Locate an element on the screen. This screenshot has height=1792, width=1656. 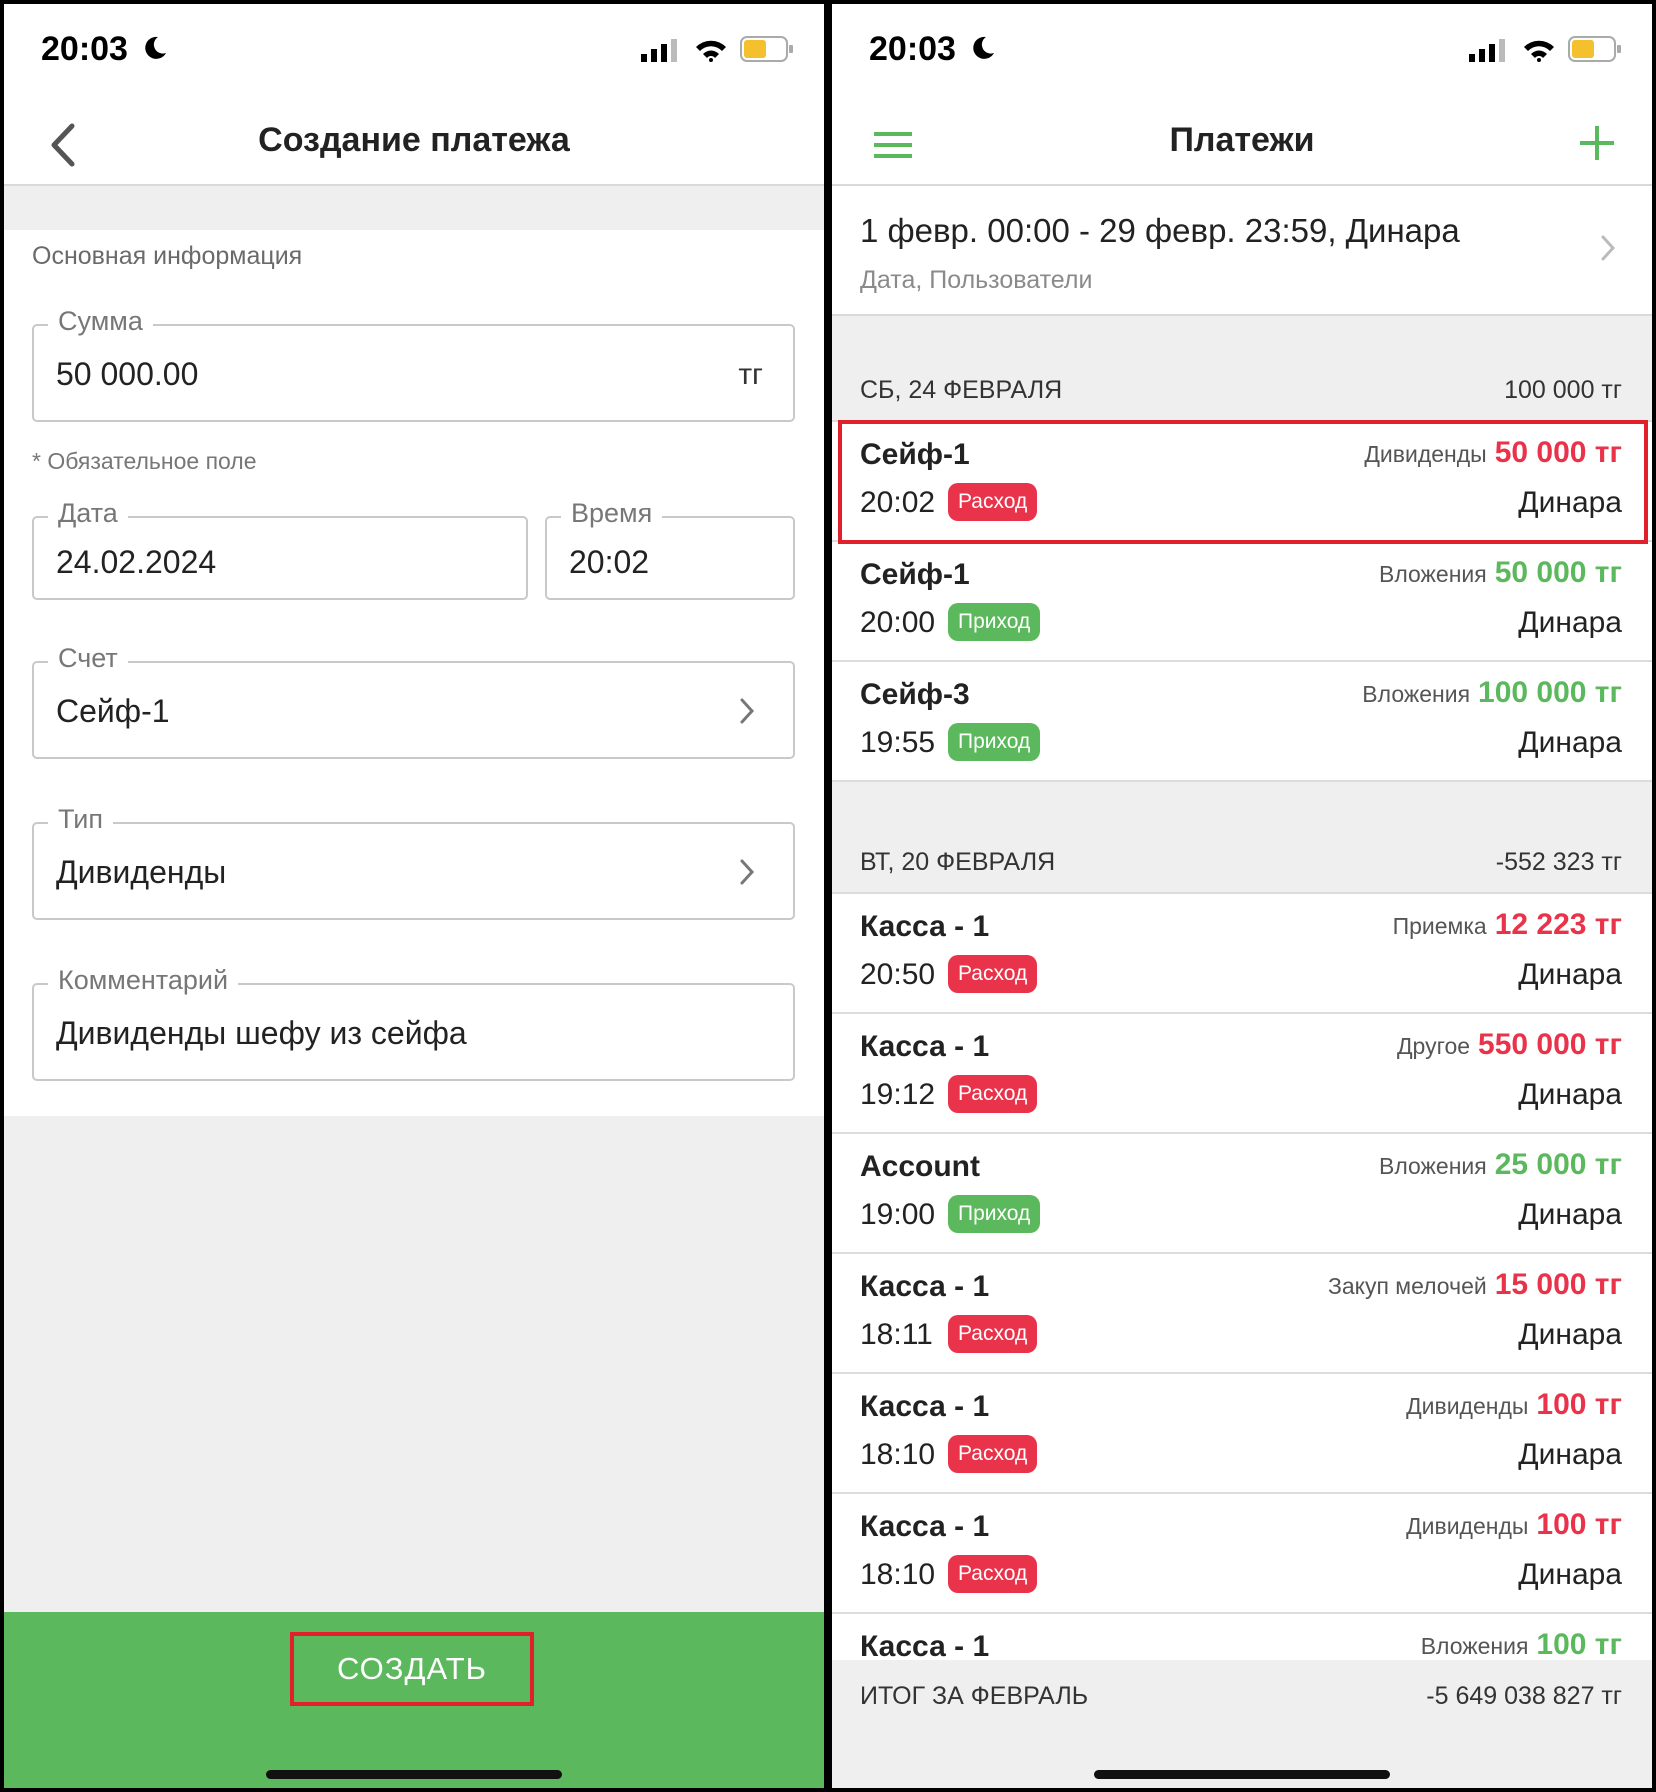
account-label: Счет is located at coordinates (88, 658).